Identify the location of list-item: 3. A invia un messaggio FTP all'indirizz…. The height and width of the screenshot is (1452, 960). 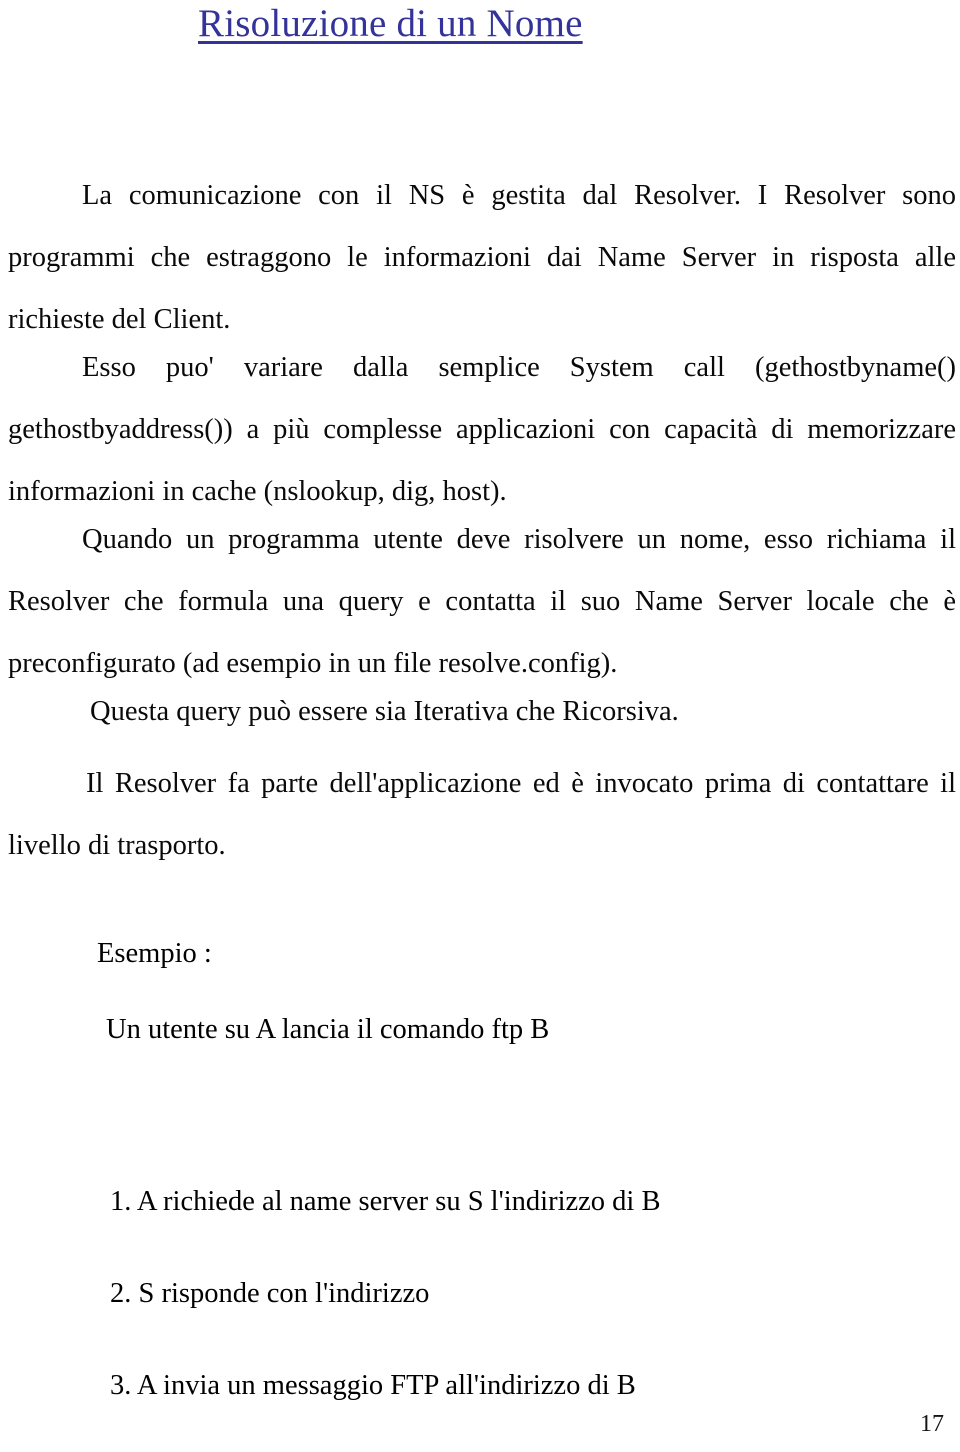
(373, 1385).